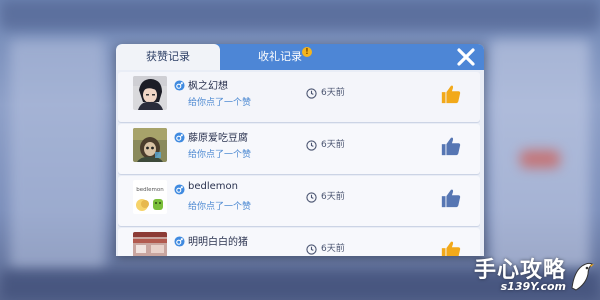 This screenshot has height=300, width=600. Describe the element at coordinates (150, 190) in the screenshot. I see `avatar-text: bedlemon` at that location.